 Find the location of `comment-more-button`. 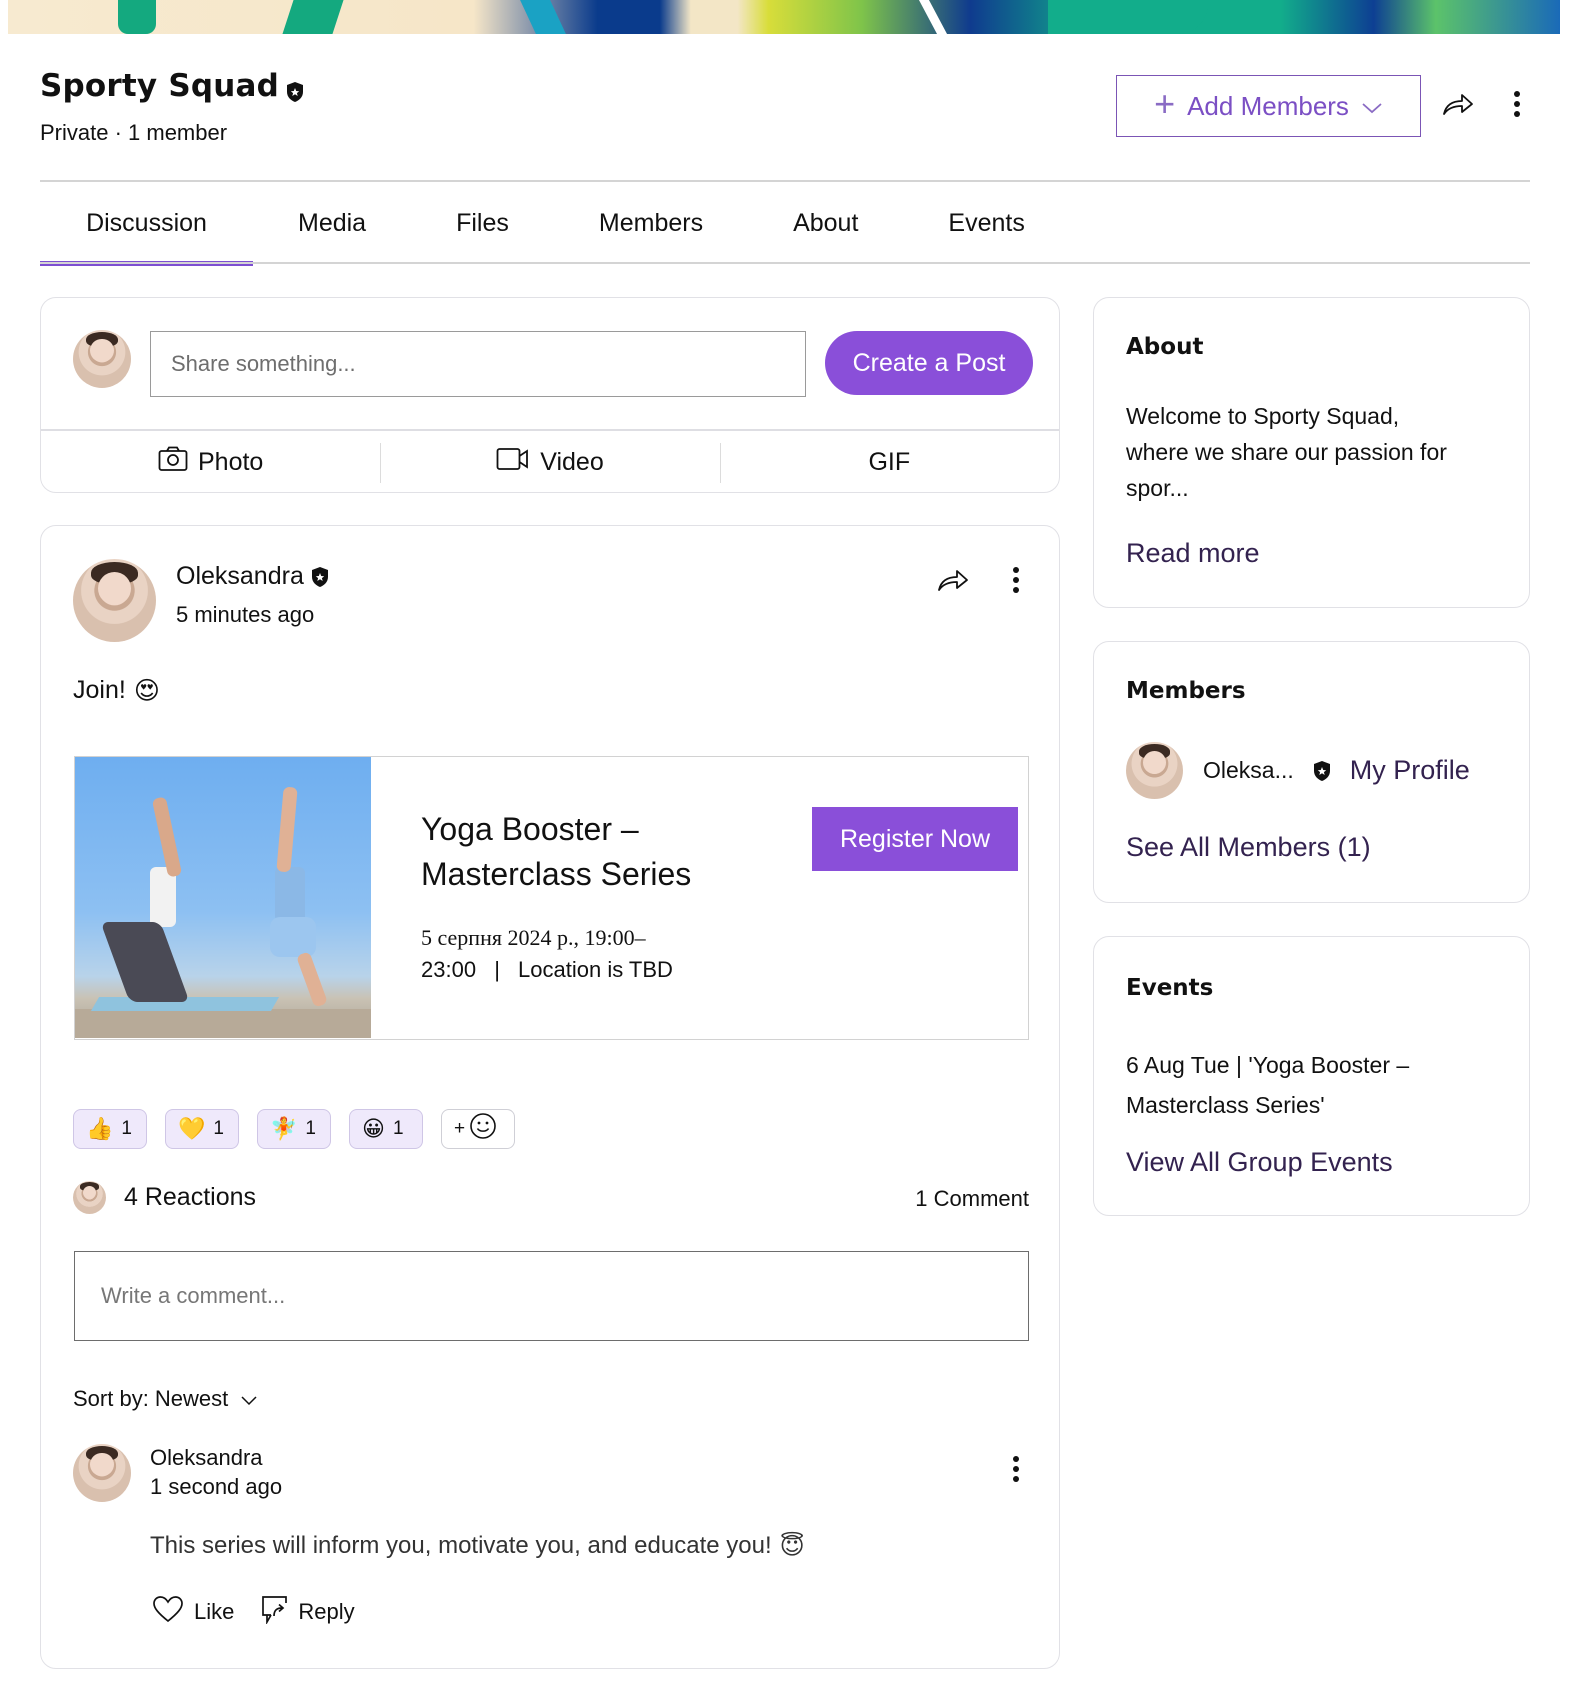

comment-more-button is located at coordinates (1016, 1471).